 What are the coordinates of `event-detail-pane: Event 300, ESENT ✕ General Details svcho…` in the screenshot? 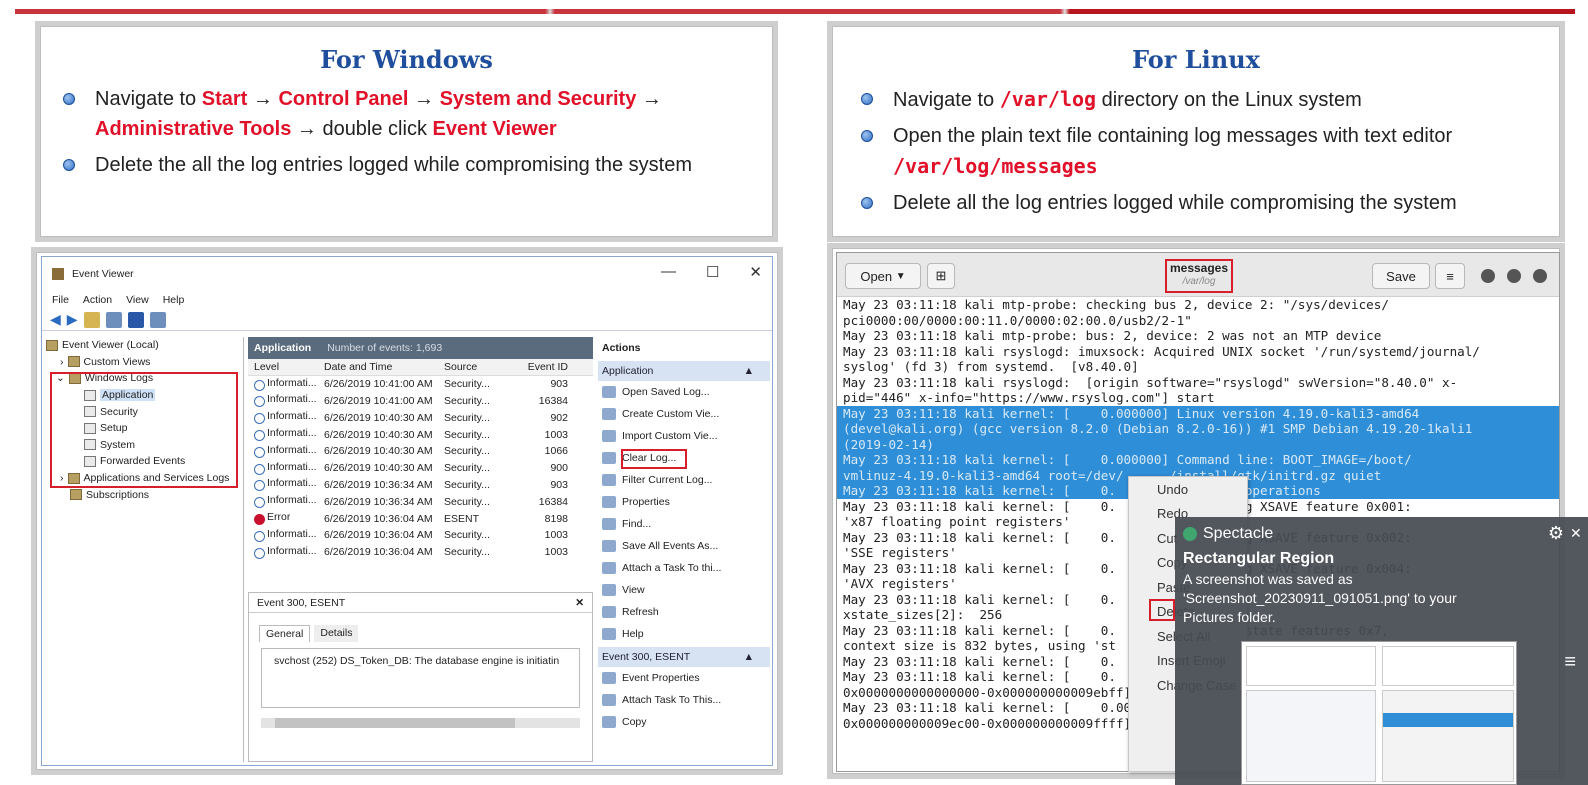 It's located at (420, 677).